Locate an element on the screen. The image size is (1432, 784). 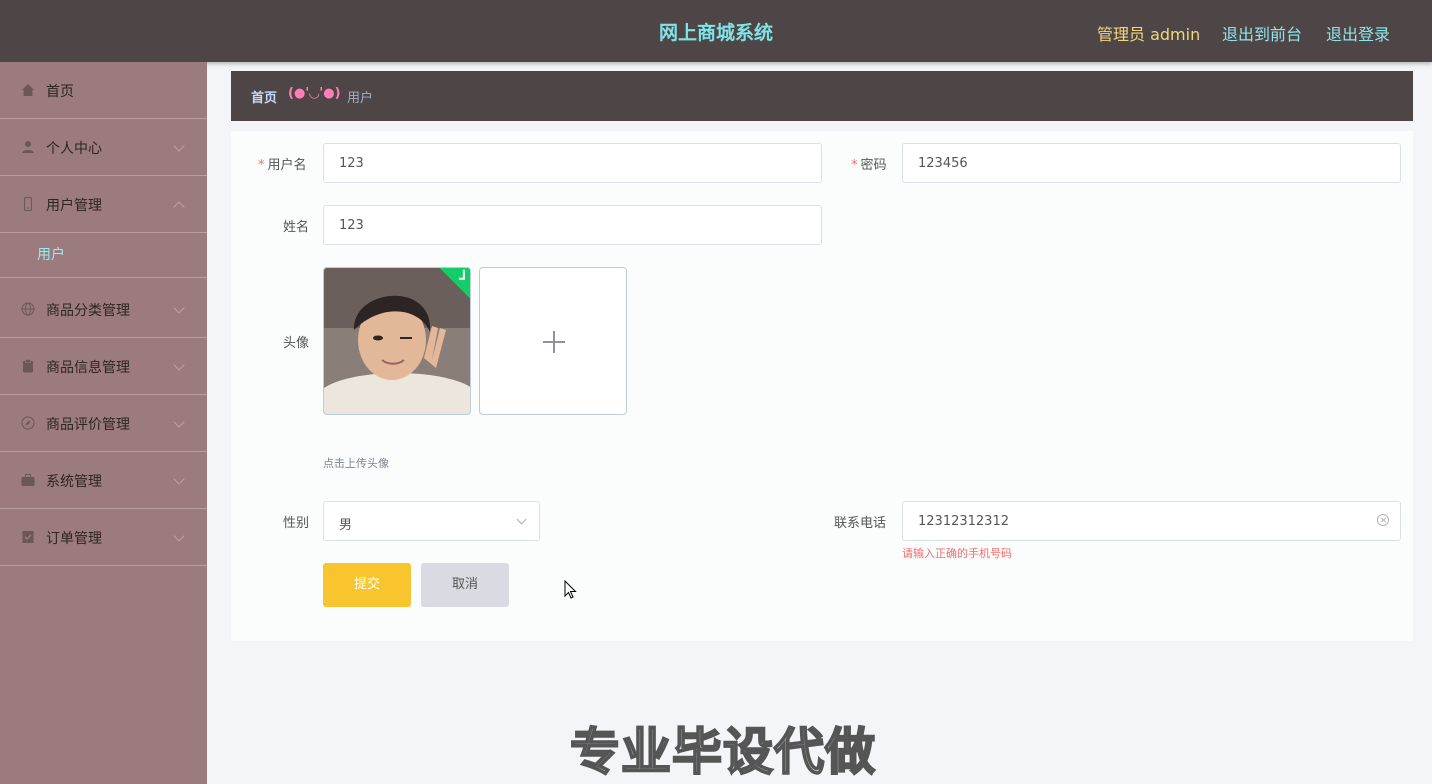
clear-icon is located at coordinates (1383, 520).